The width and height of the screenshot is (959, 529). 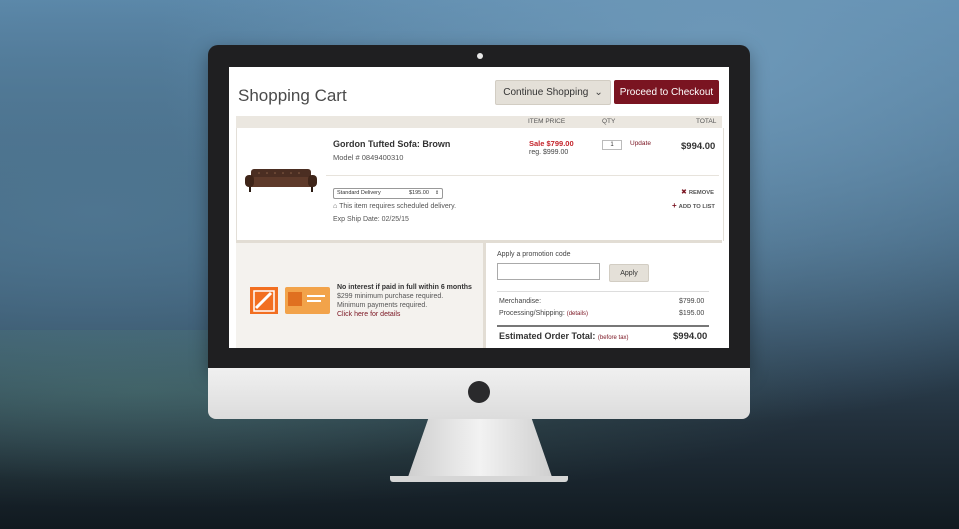 I want to click on financing-details-link: Click here for details, so click(x=368, y=314).